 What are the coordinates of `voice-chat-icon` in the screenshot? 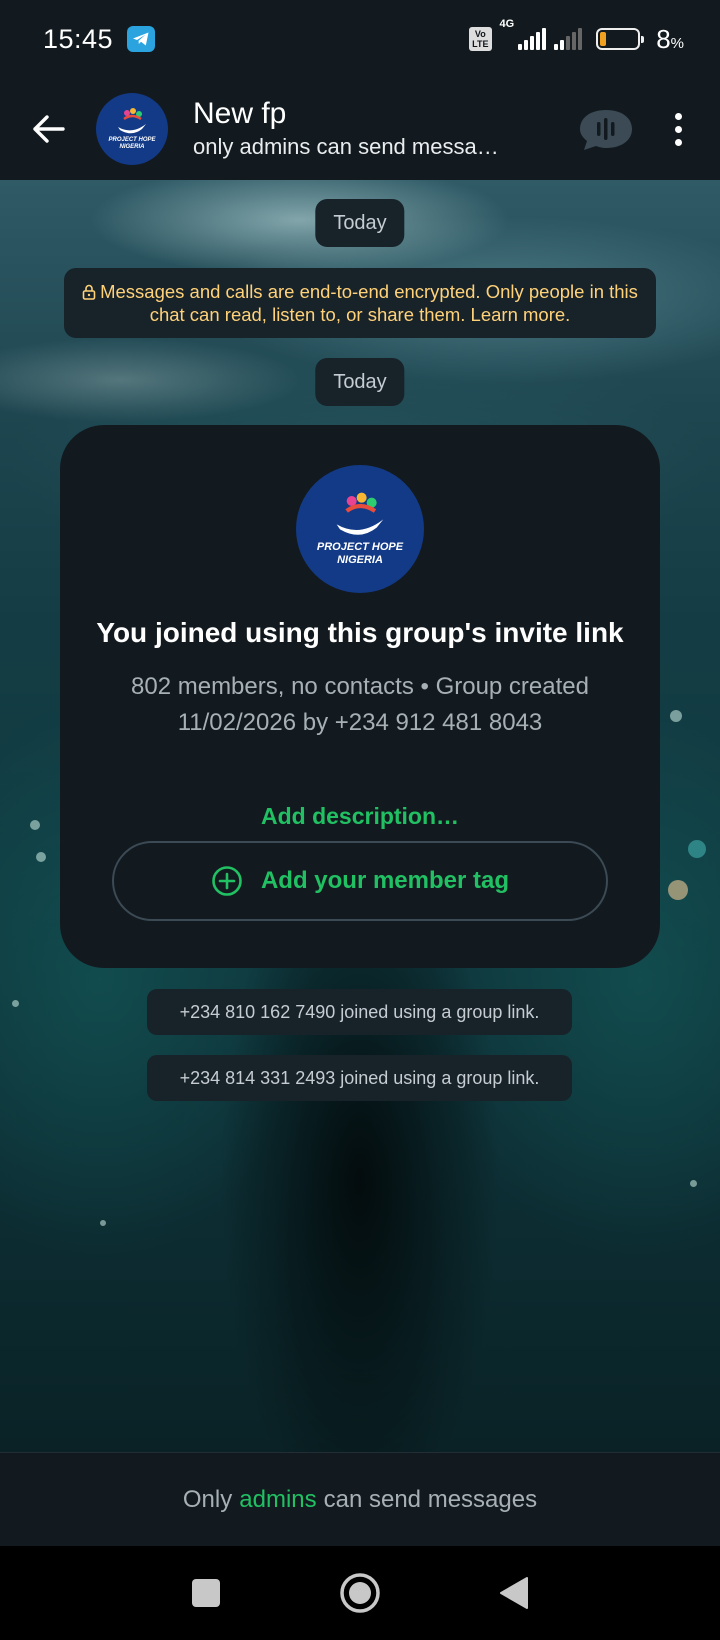 It's located at (606, 130).